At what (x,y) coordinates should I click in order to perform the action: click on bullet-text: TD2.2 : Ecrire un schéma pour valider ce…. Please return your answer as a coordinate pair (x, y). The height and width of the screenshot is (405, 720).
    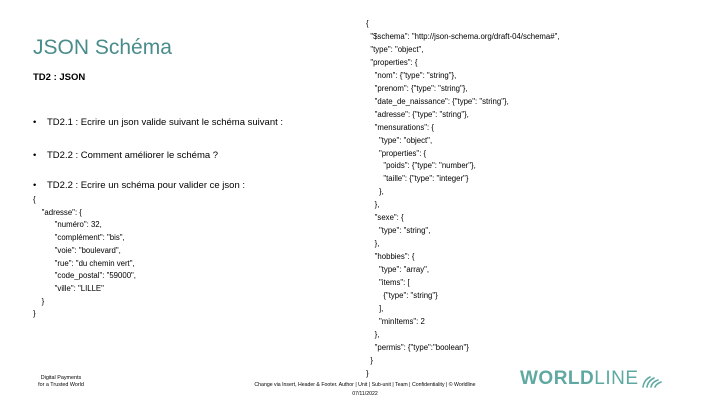
    Looking at the image, I should click on (146, 185).